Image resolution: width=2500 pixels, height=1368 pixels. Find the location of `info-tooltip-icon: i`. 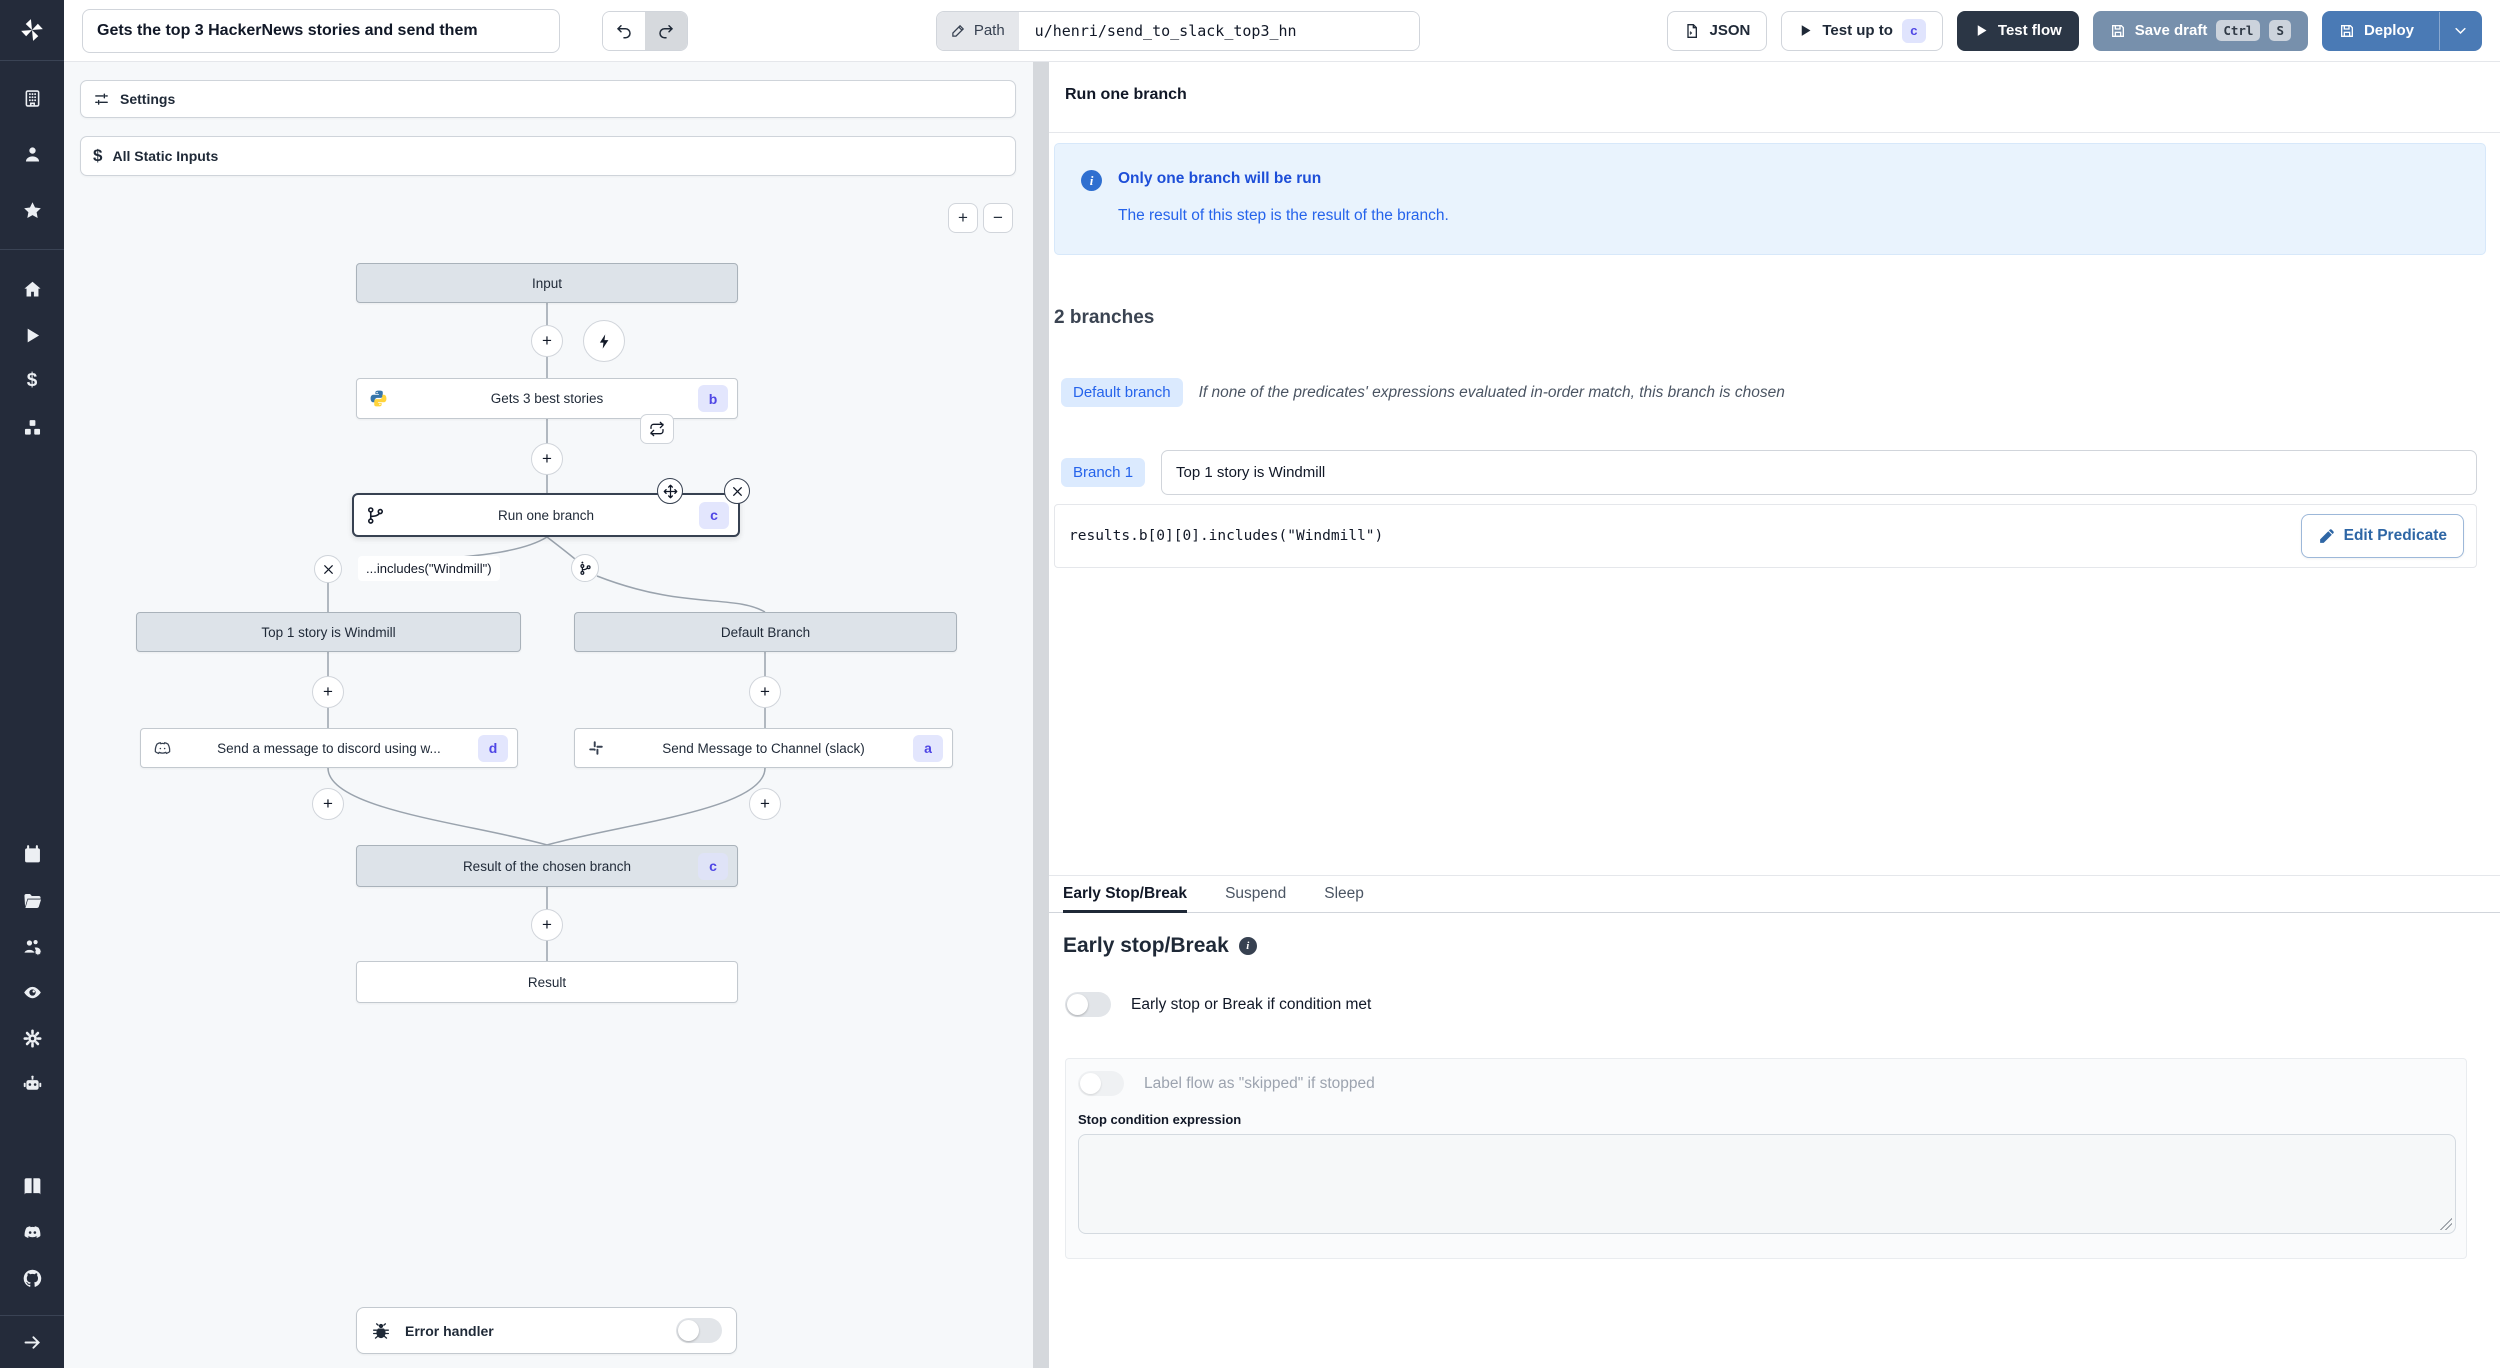

info-tooltip-icon: i is located at coordinates (1247, 946).